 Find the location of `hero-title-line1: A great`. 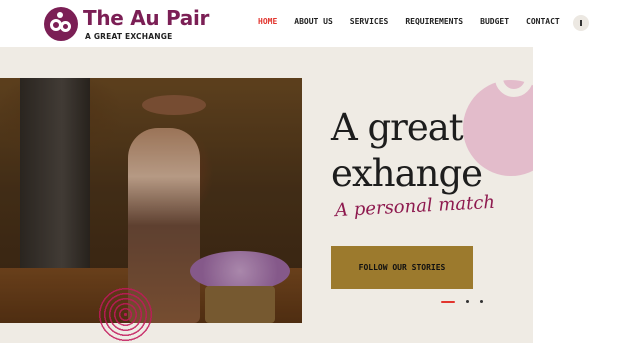

hero-title-line1: A great is located at coordinates (397, 127).